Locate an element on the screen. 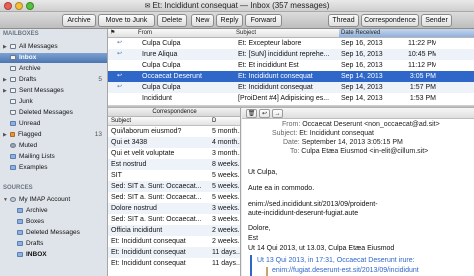 The height and width of the screenshot is (276, 474). sidebar-item-examples: Examples is located at coordinates (53, 168).